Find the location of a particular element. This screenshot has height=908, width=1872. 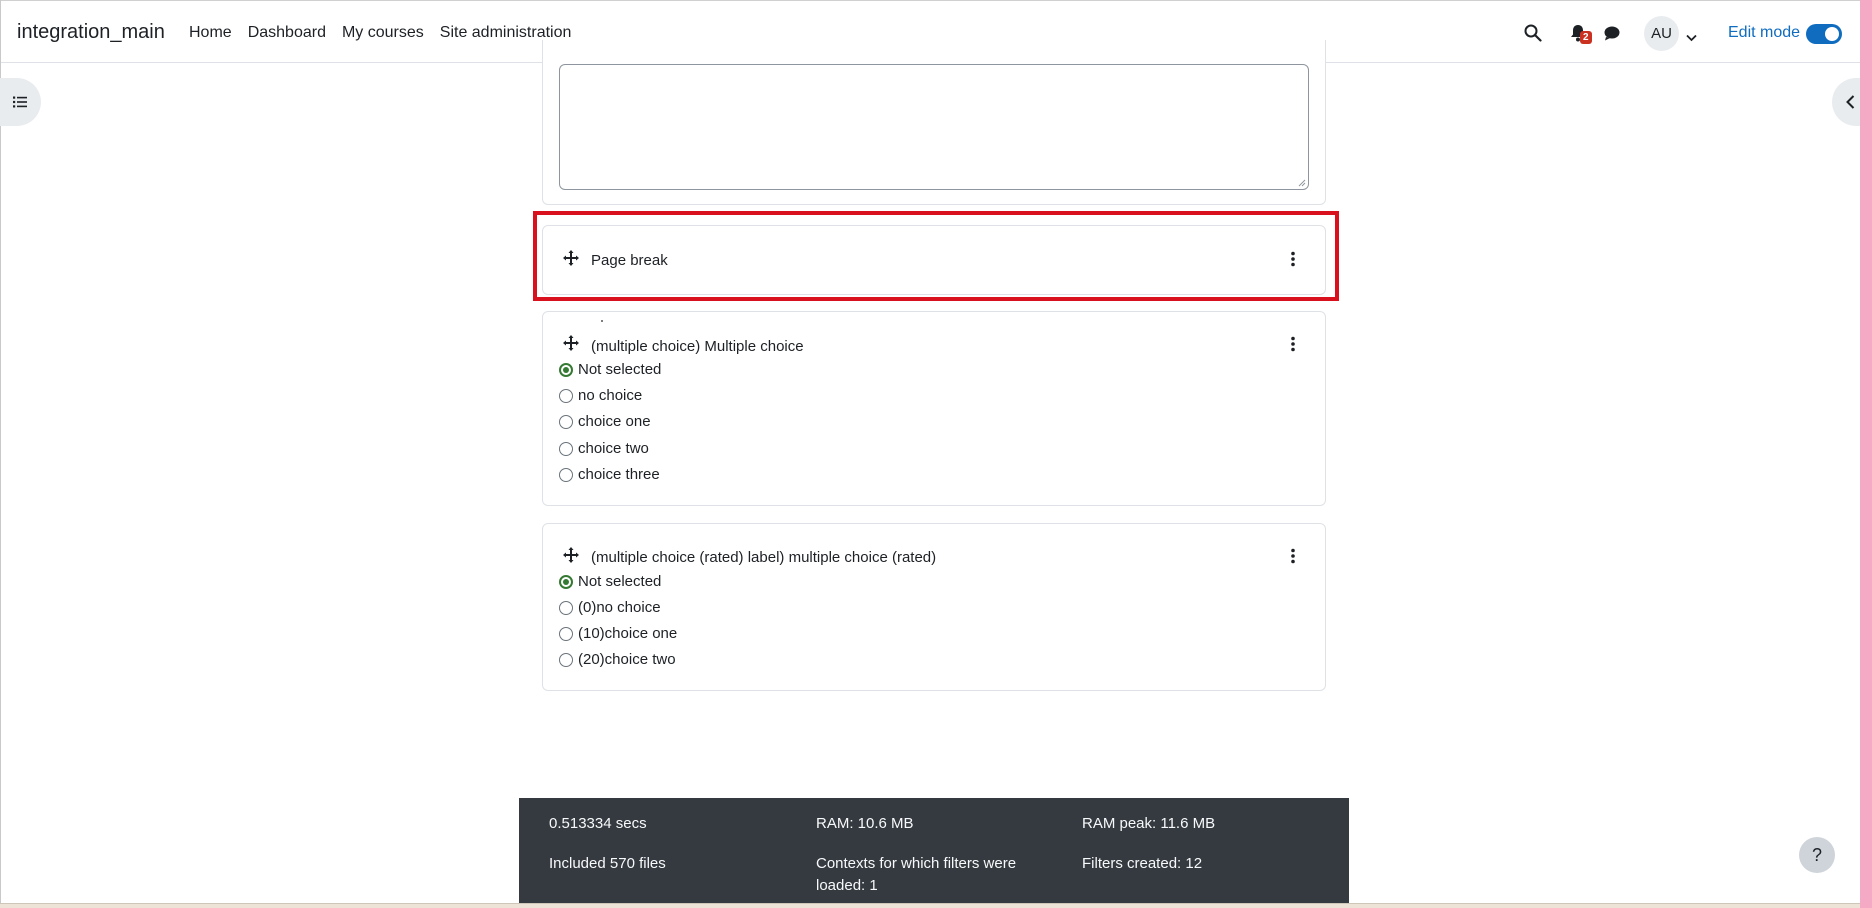

essay-textarea is located at coordinates (934, 127).